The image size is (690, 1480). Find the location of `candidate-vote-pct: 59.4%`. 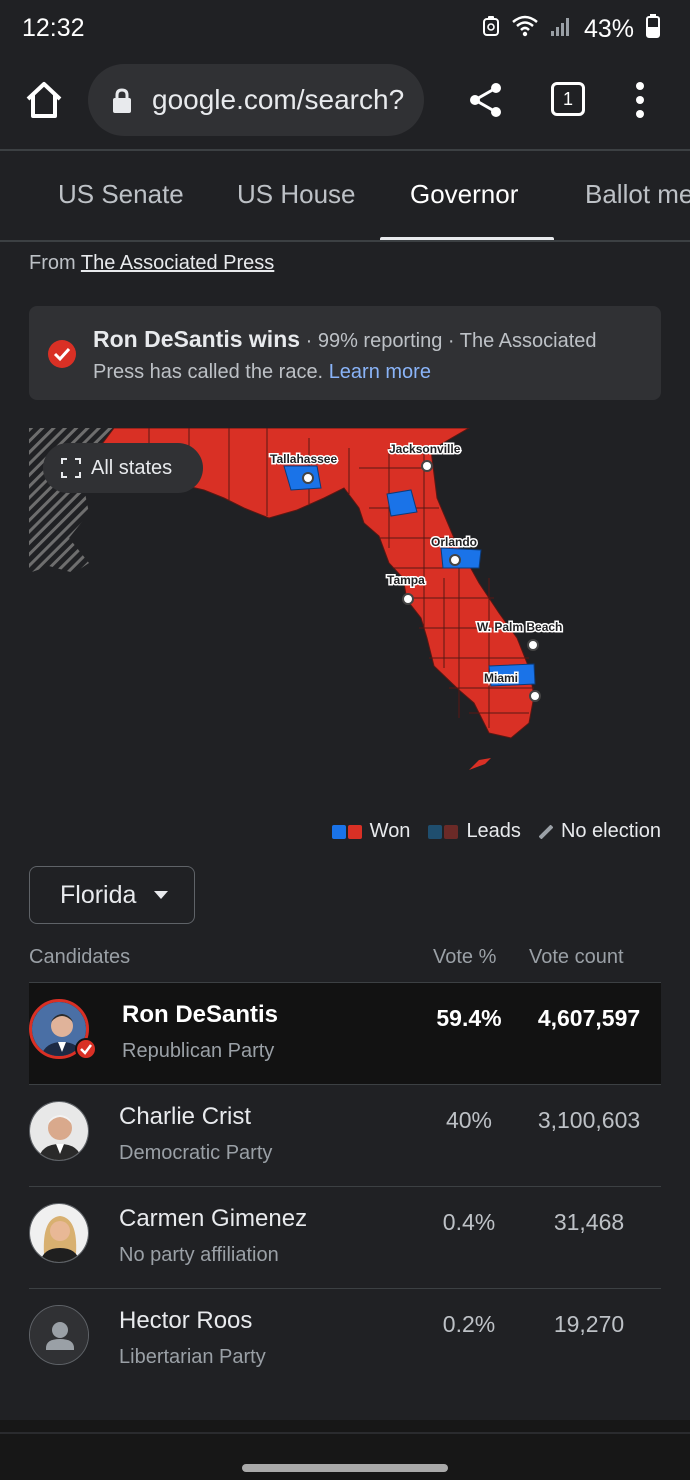

candidate-vote-pct: 59.4% is located at coordinates (469, 1018).